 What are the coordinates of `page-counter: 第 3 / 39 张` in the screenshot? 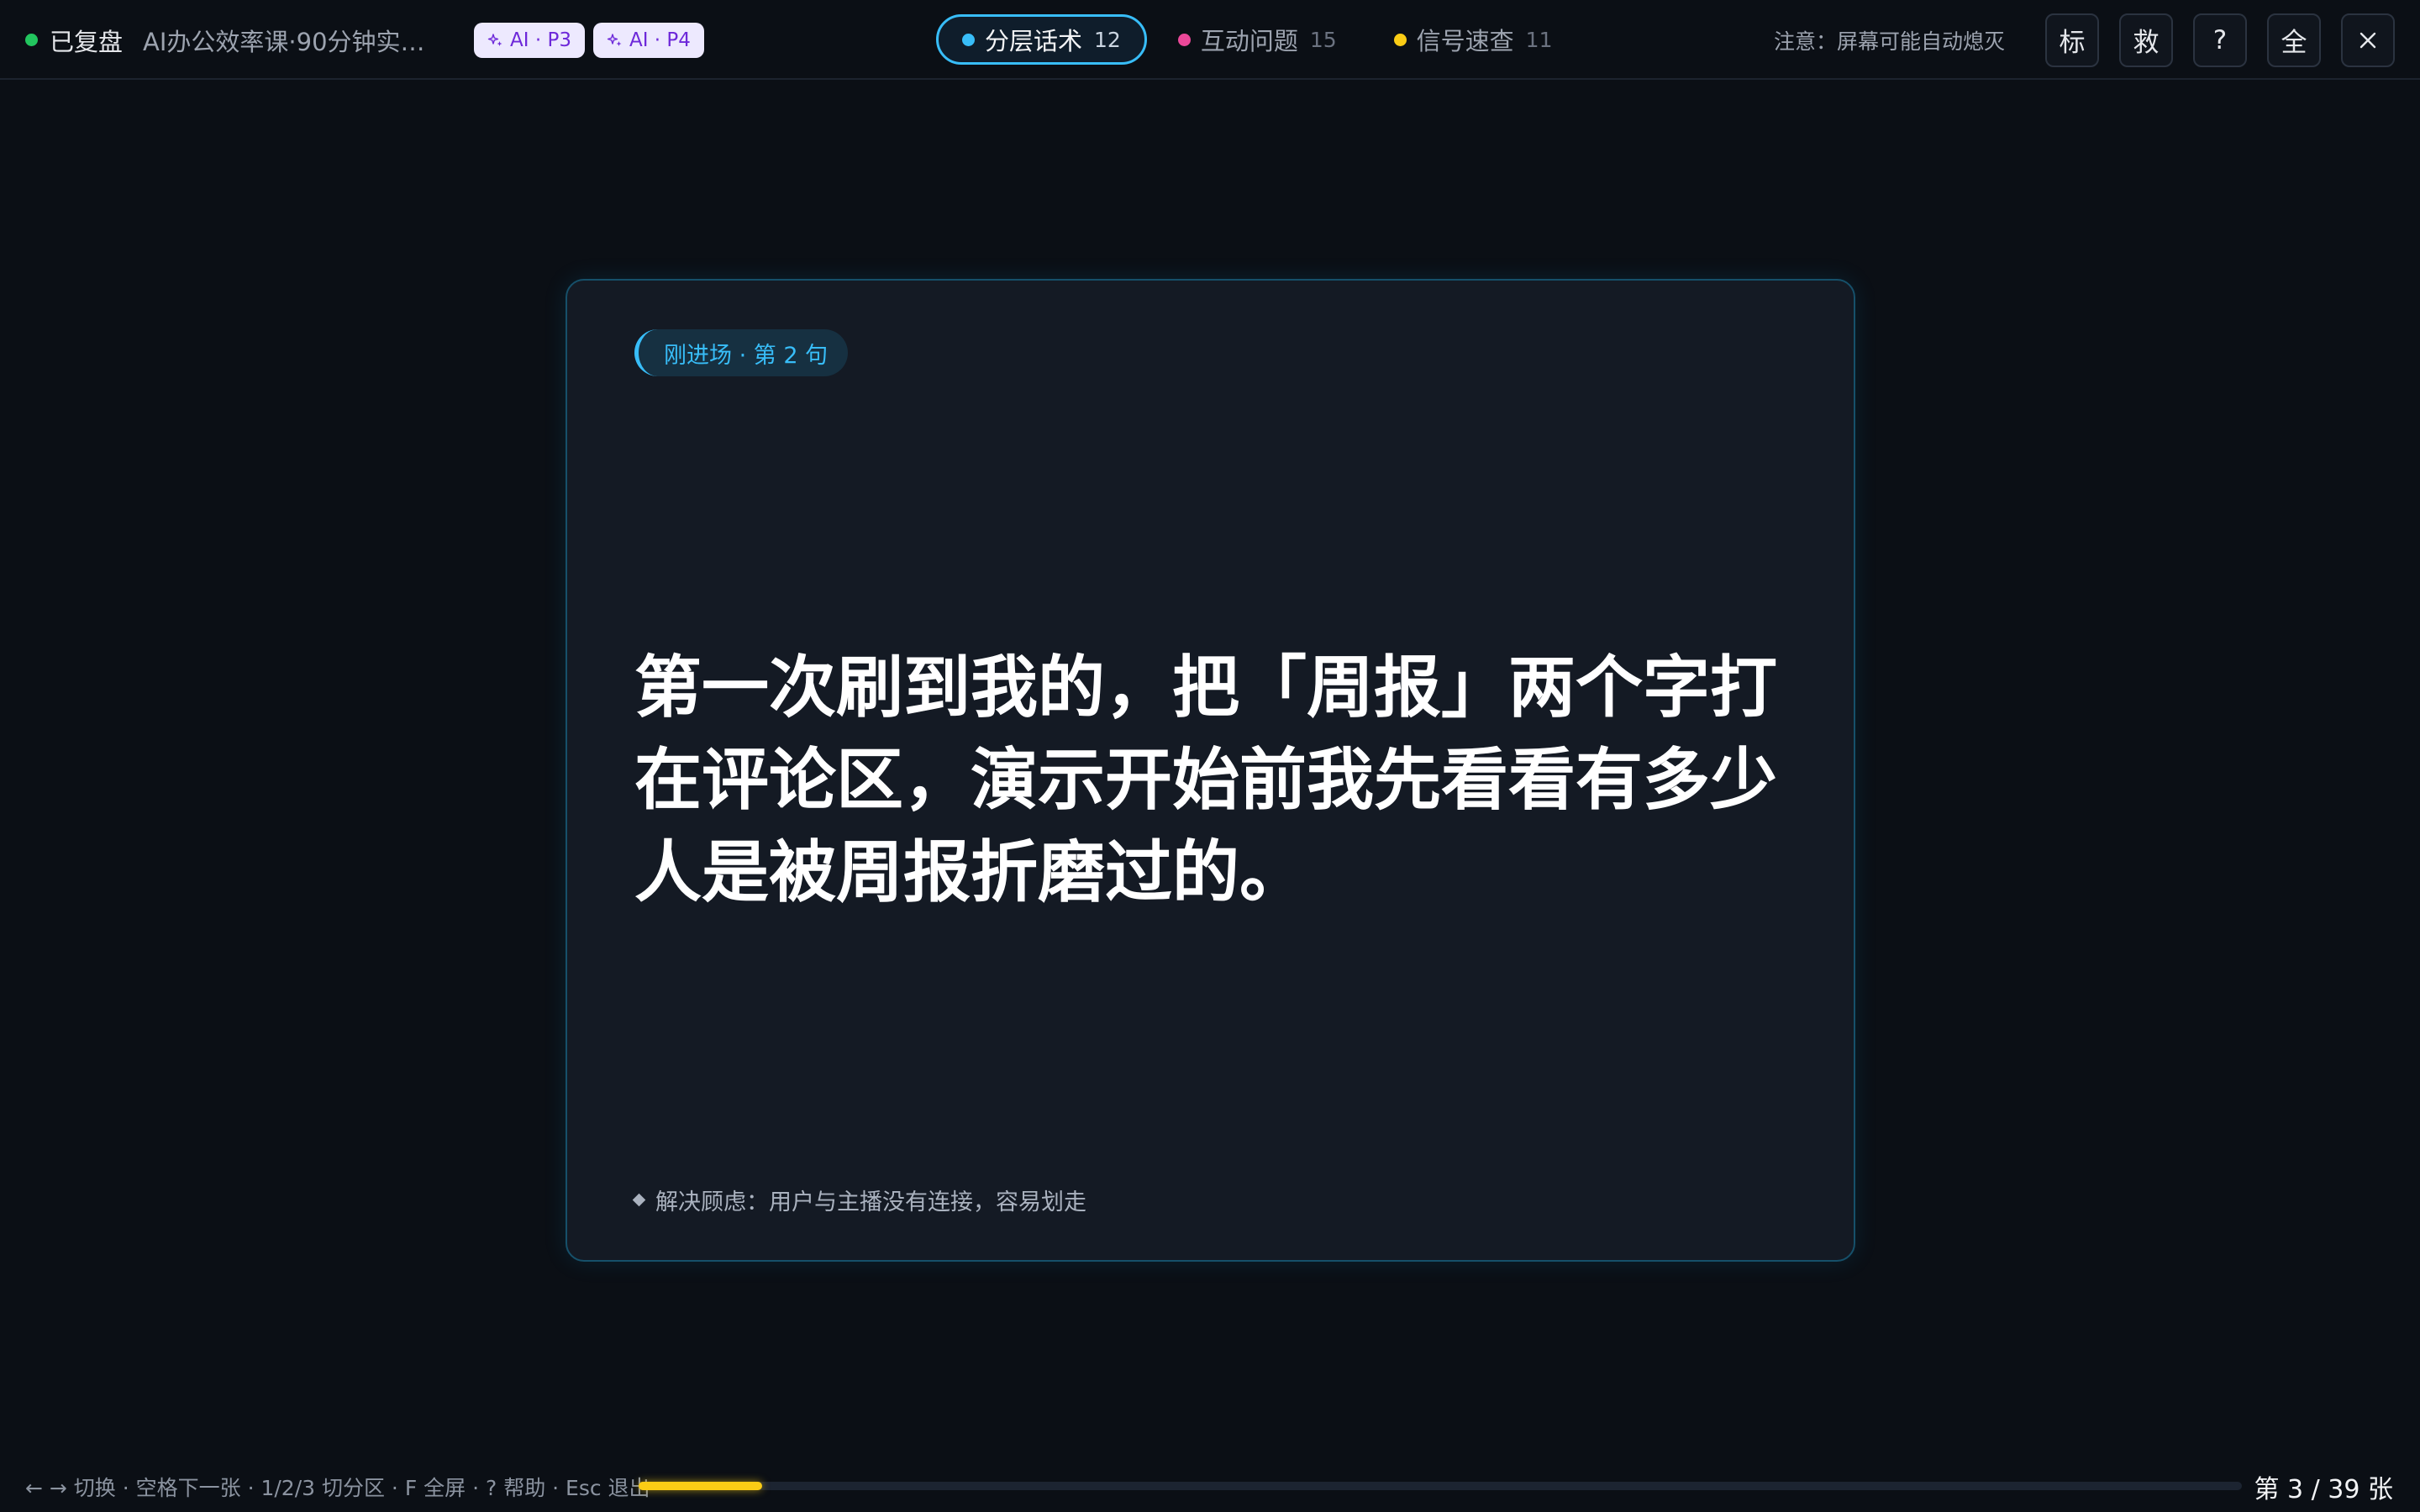 It's located at (2324, 1489).